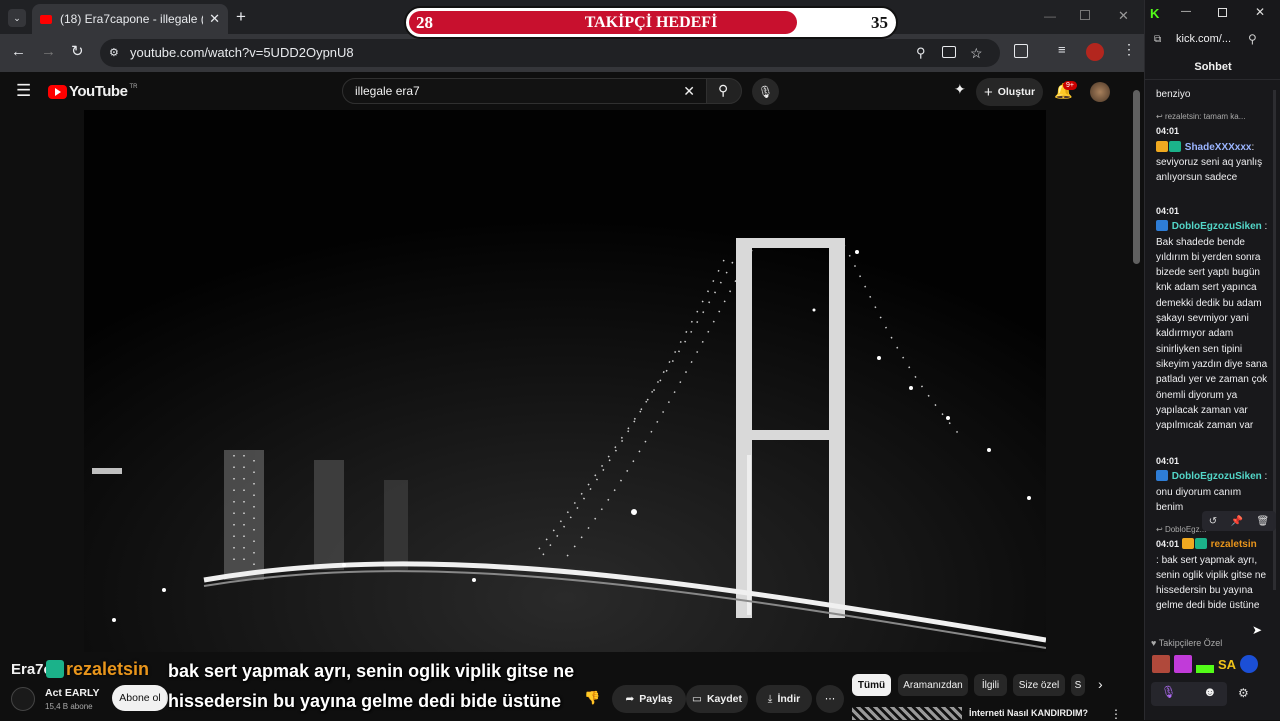  I want to click on profile-avatar, so click(1095, 52).